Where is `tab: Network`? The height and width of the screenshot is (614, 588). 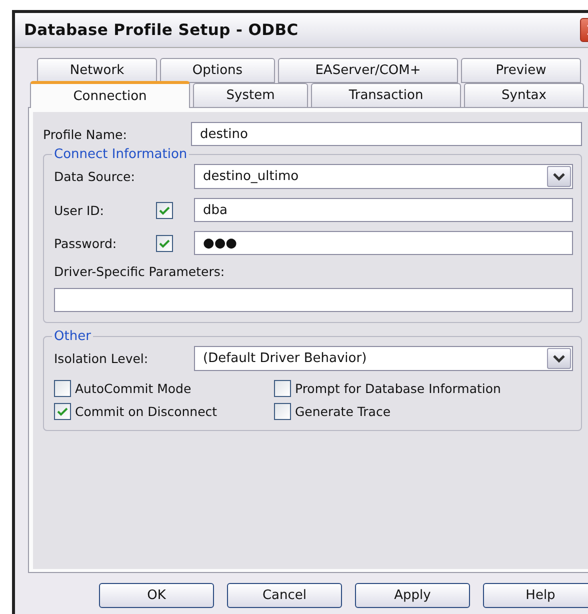
tab: Network is located at coordinates (97, 70).